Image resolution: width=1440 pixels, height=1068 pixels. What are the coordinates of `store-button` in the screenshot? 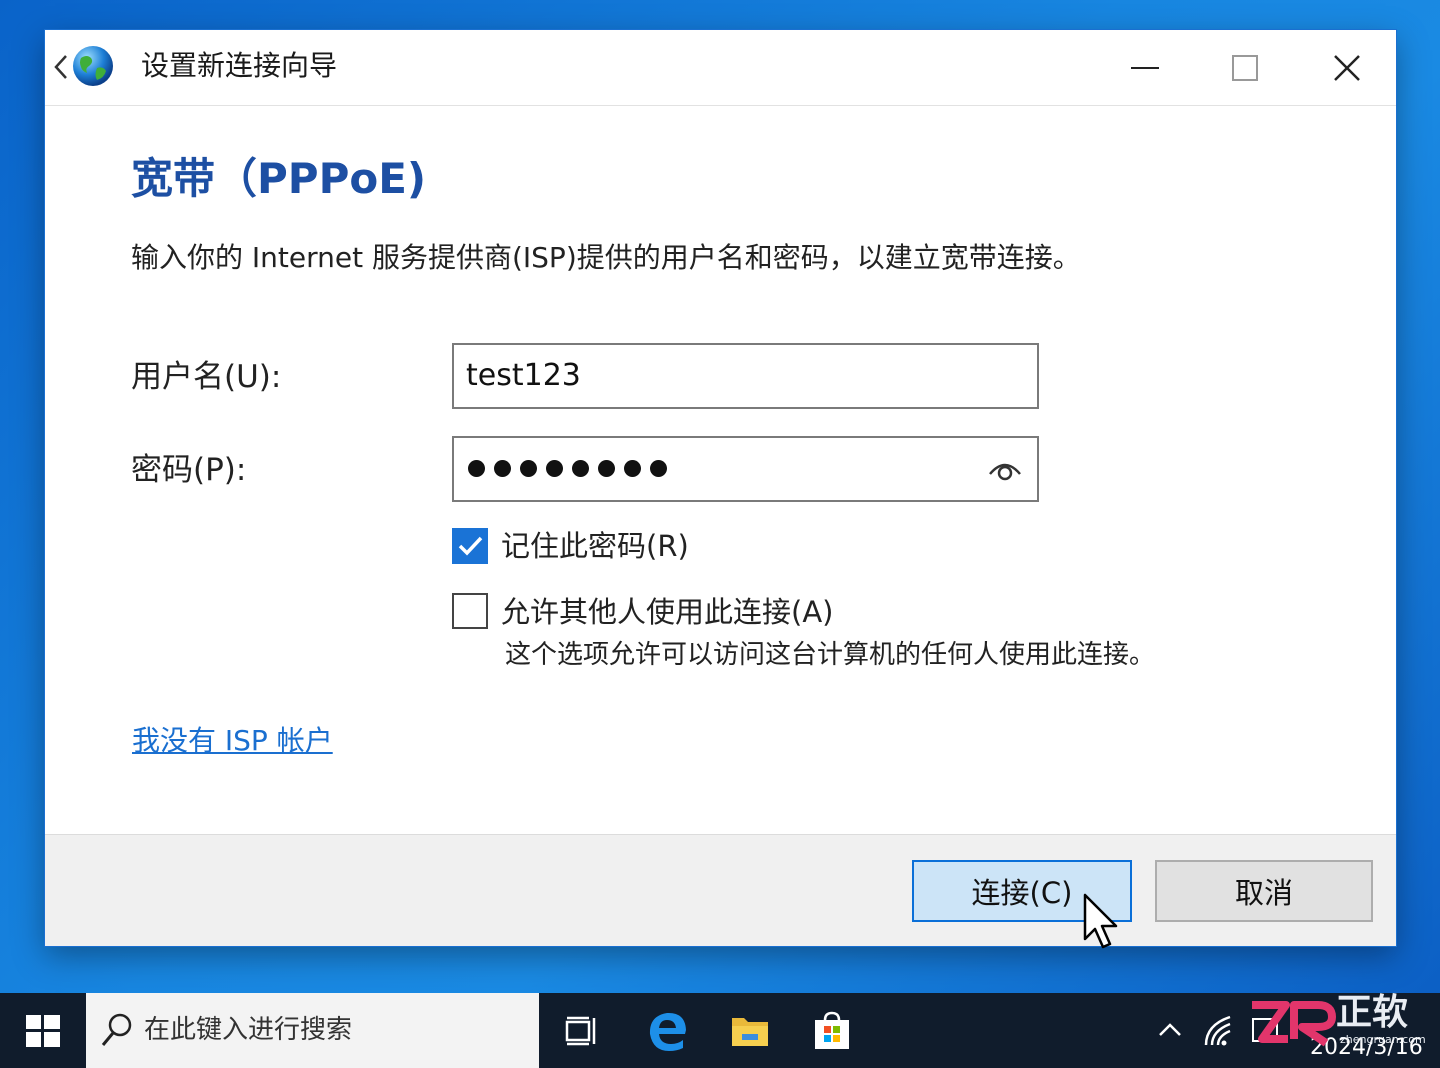 It's located at (832, 1030).